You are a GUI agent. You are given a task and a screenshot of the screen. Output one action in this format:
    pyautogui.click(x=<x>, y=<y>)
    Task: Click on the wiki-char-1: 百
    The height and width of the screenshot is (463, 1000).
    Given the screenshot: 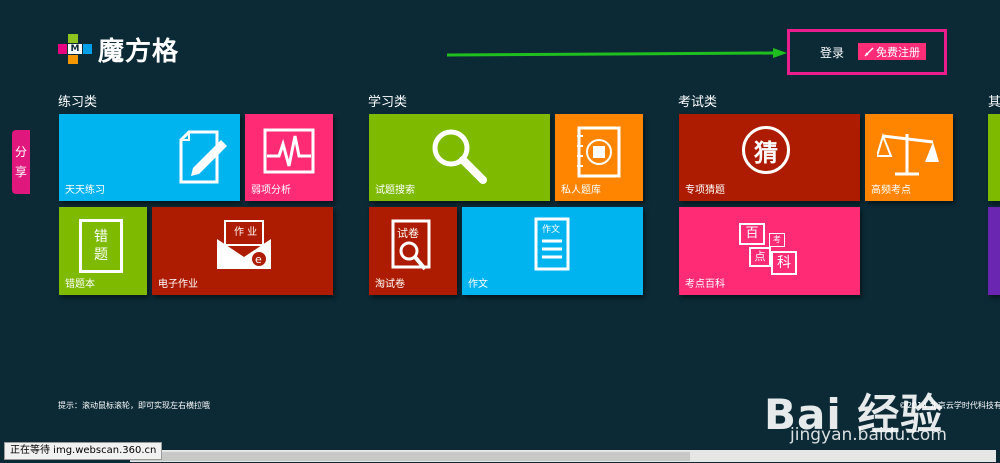 What is the action you would take?
    pyautogui.click(x=752, y=233)
    